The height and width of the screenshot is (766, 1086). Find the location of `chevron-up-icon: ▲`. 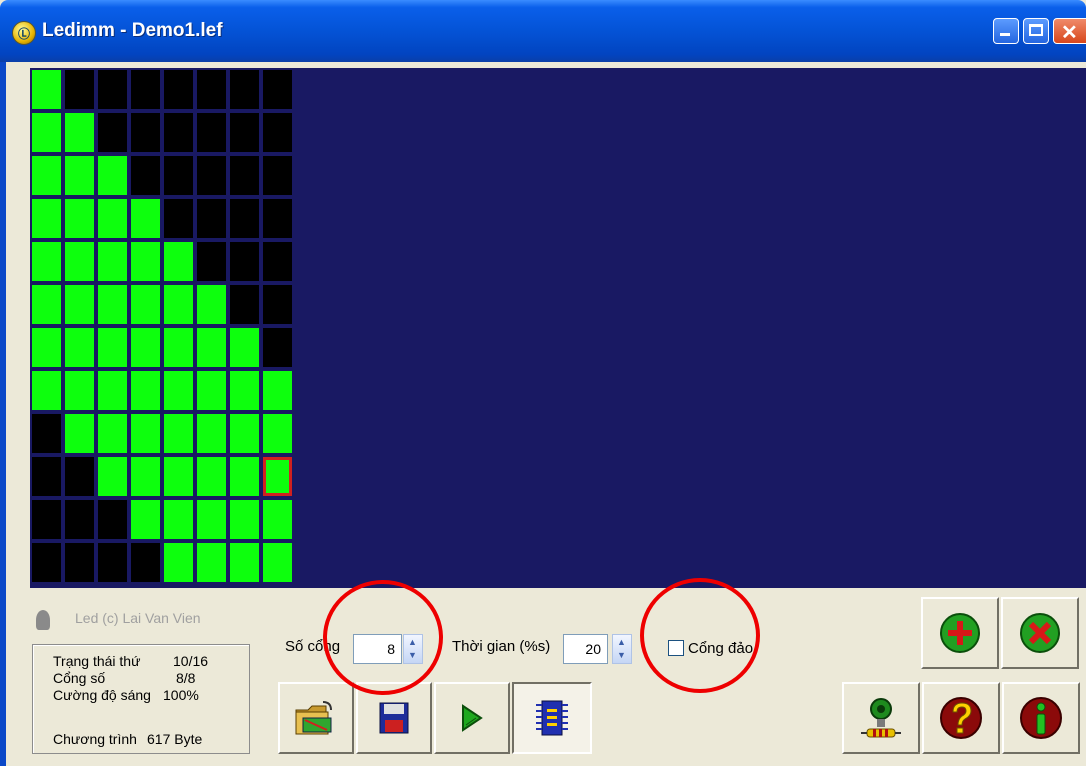

chevron-up-icon: ▲ is located at coordinates (621, 642).